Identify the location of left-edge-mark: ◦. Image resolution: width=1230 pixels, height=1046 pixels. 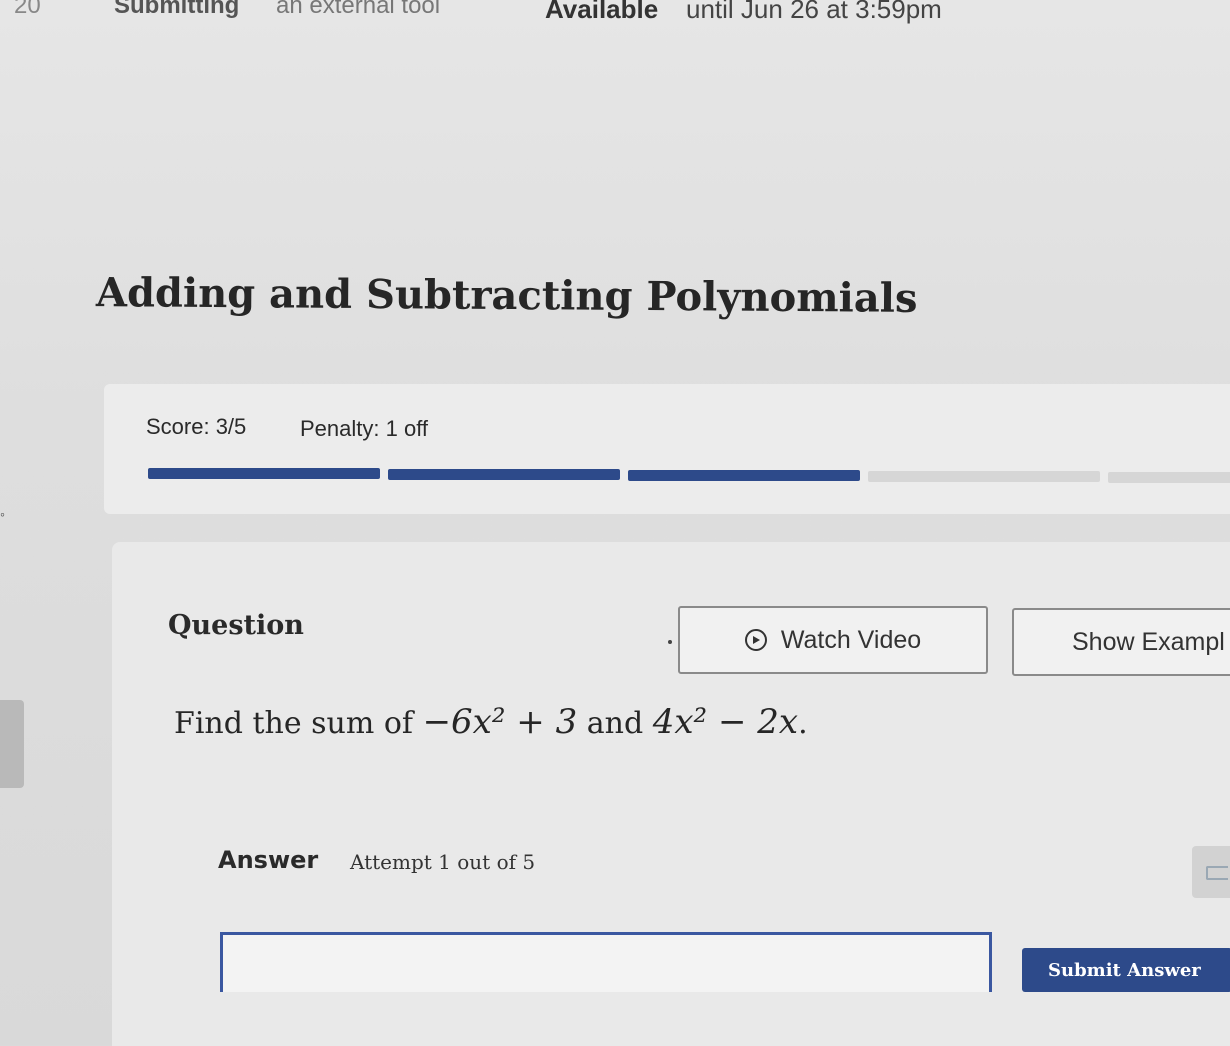
(2, 514).